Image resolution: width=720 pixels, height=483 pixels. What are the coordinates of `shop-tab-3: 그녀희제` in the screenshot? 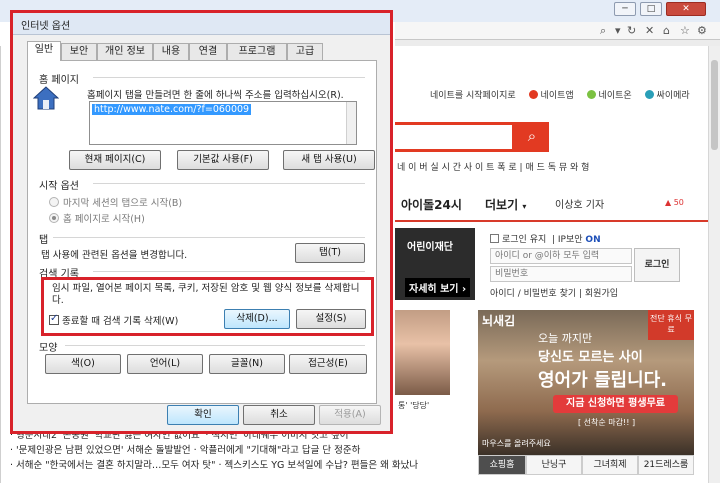 It's located at (610, 465).